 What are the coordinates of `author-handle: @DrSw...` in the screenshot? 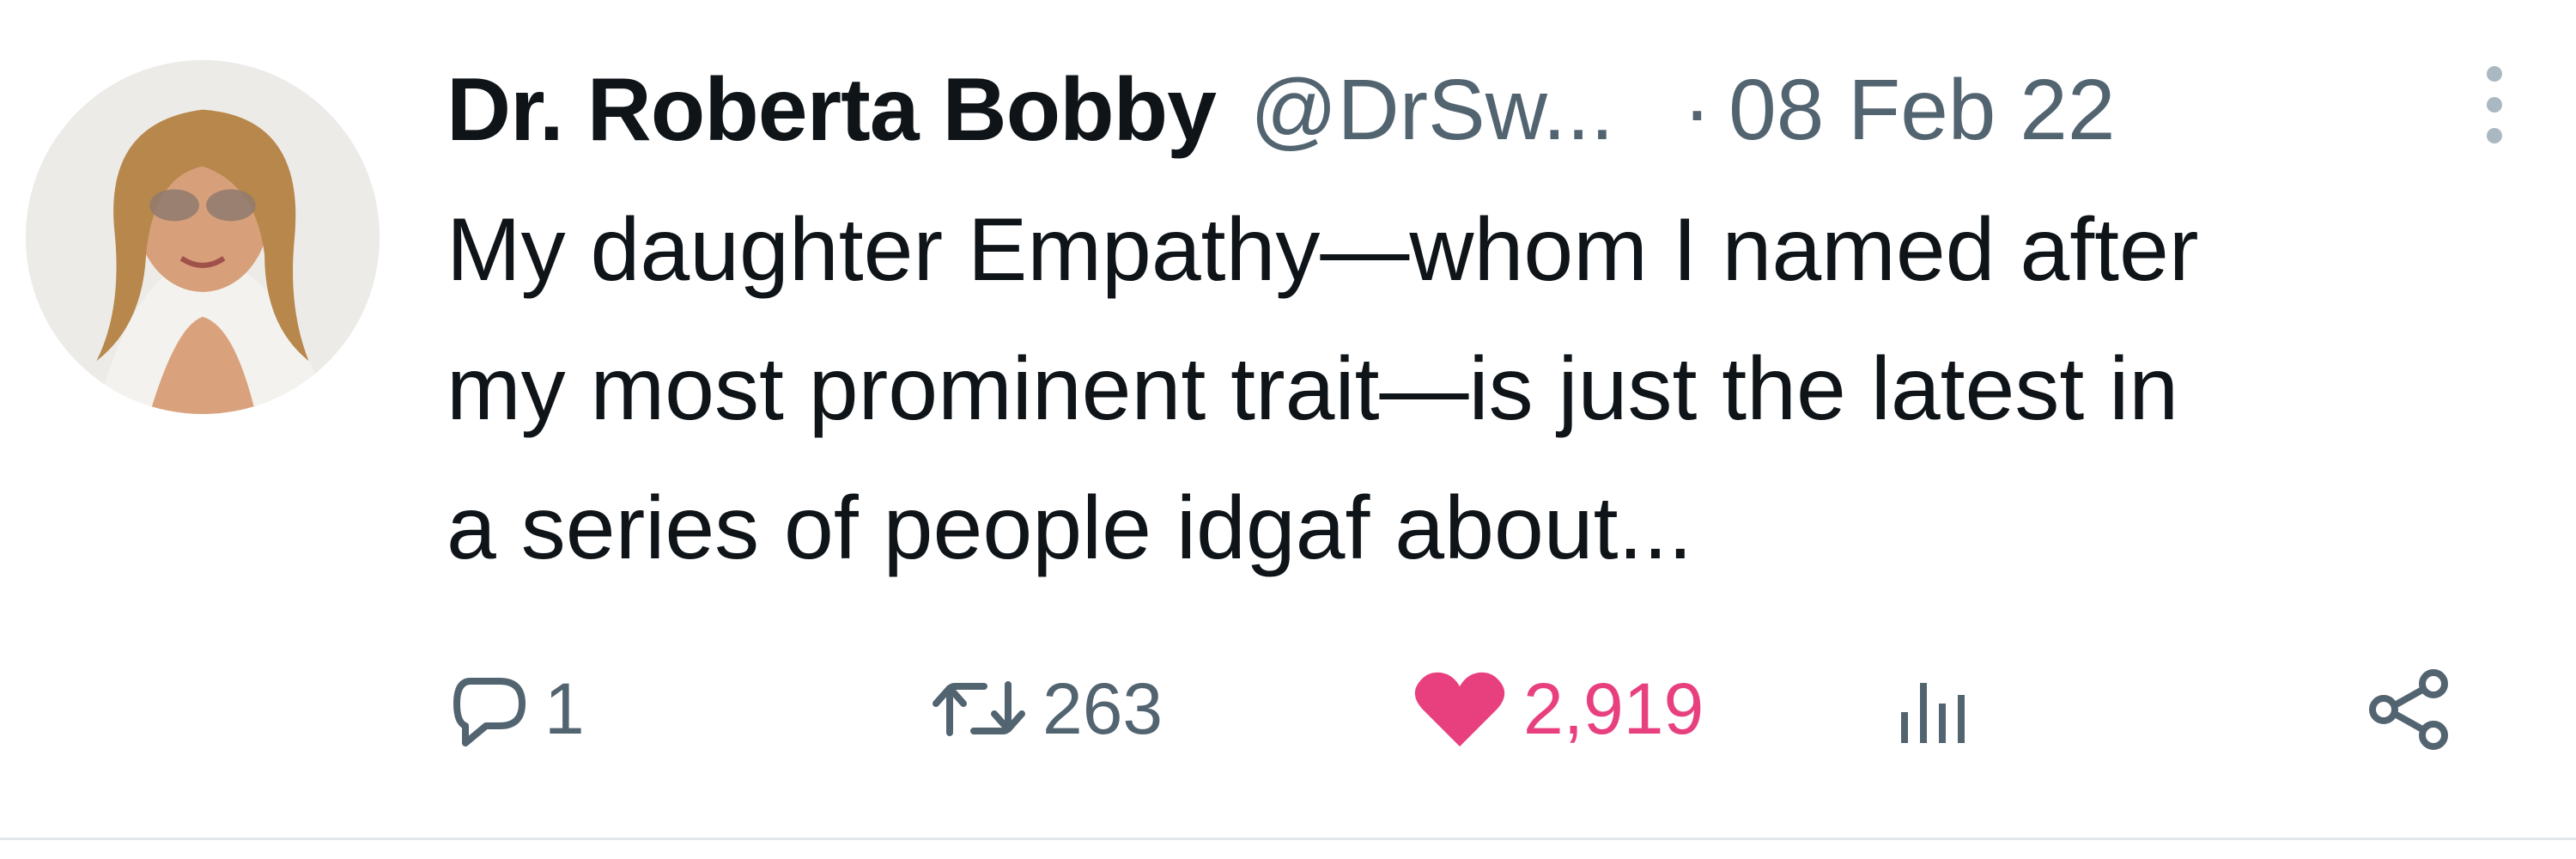 It's located at (1432, 110).